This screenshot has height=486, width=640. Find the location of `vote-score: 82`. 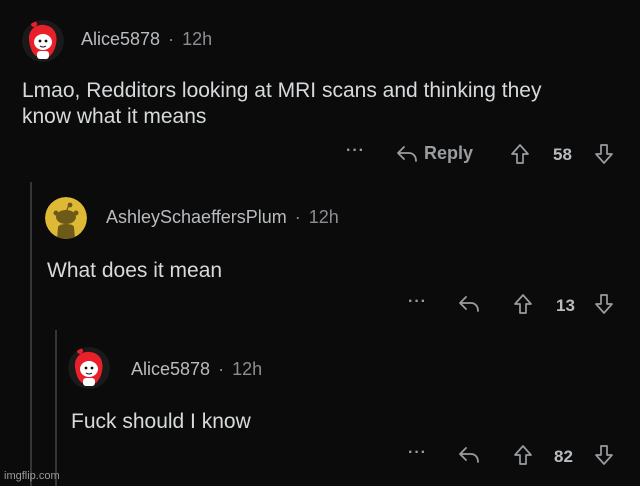

vote-score: 82 is located at coordinates (563, 456).